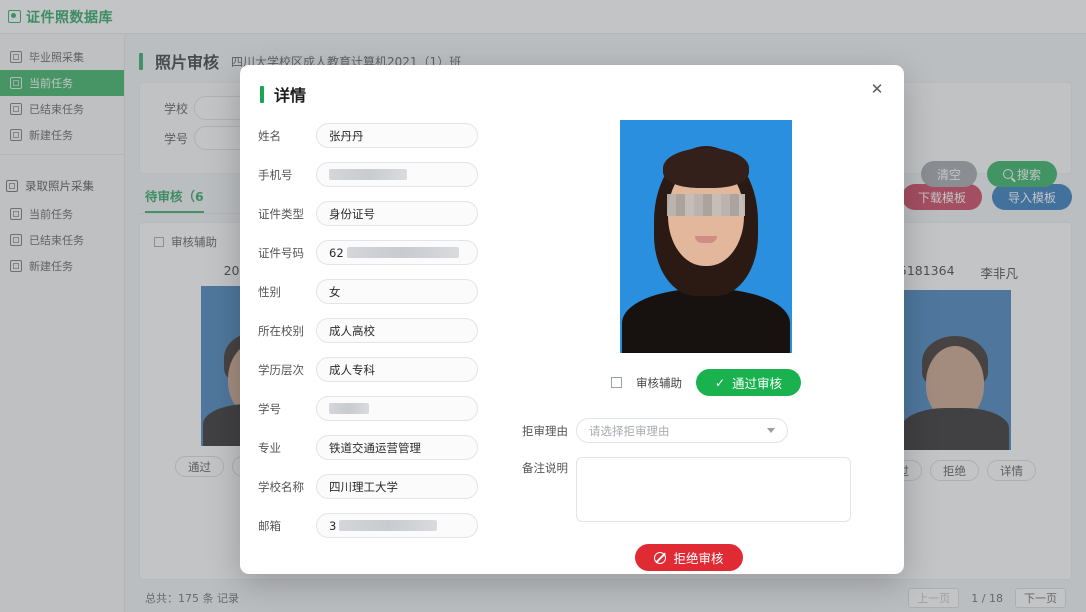 The image size is (1086, 612). What do you see at coordinates (269, 291) in the screenshot?
I see `field-label: 性别` at bounding box center [269, 291].